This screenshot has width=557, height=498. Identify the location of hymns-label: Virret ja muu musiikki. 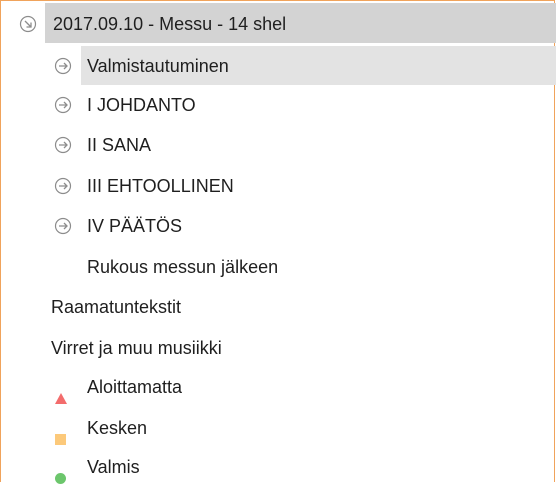
(136, 348).